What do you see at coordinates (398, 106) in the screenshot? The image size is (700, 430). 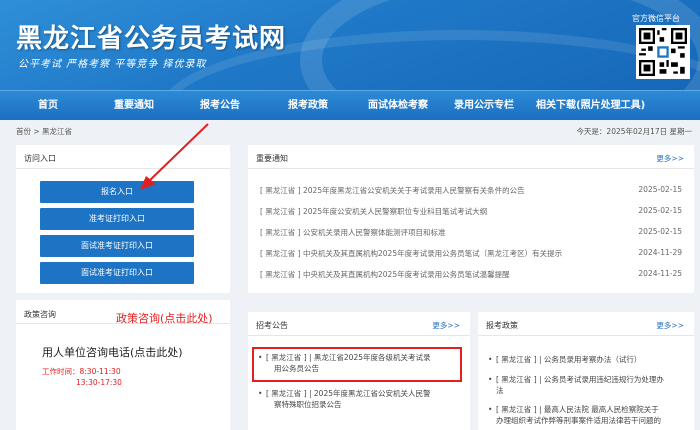 I see `nav-item-interview: 面试体检考察` at bounding box center [398, 106].